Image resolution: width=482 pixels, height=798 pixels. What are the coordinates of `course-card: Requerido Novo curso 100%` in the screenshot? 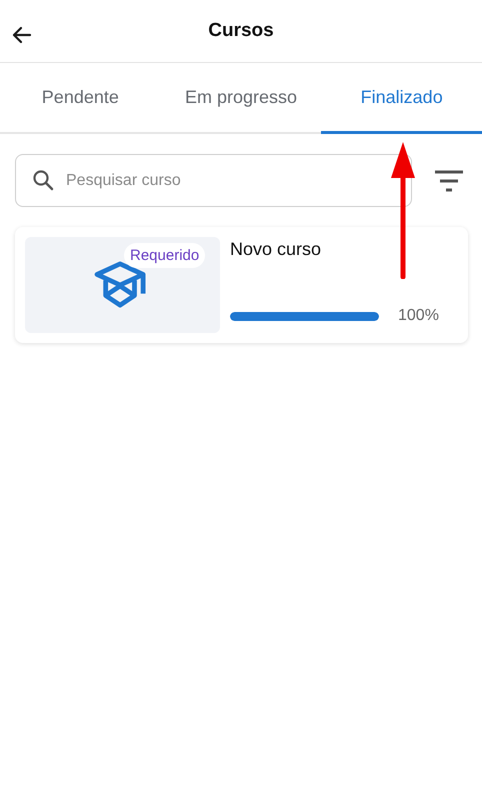 It's located at (241, 285).